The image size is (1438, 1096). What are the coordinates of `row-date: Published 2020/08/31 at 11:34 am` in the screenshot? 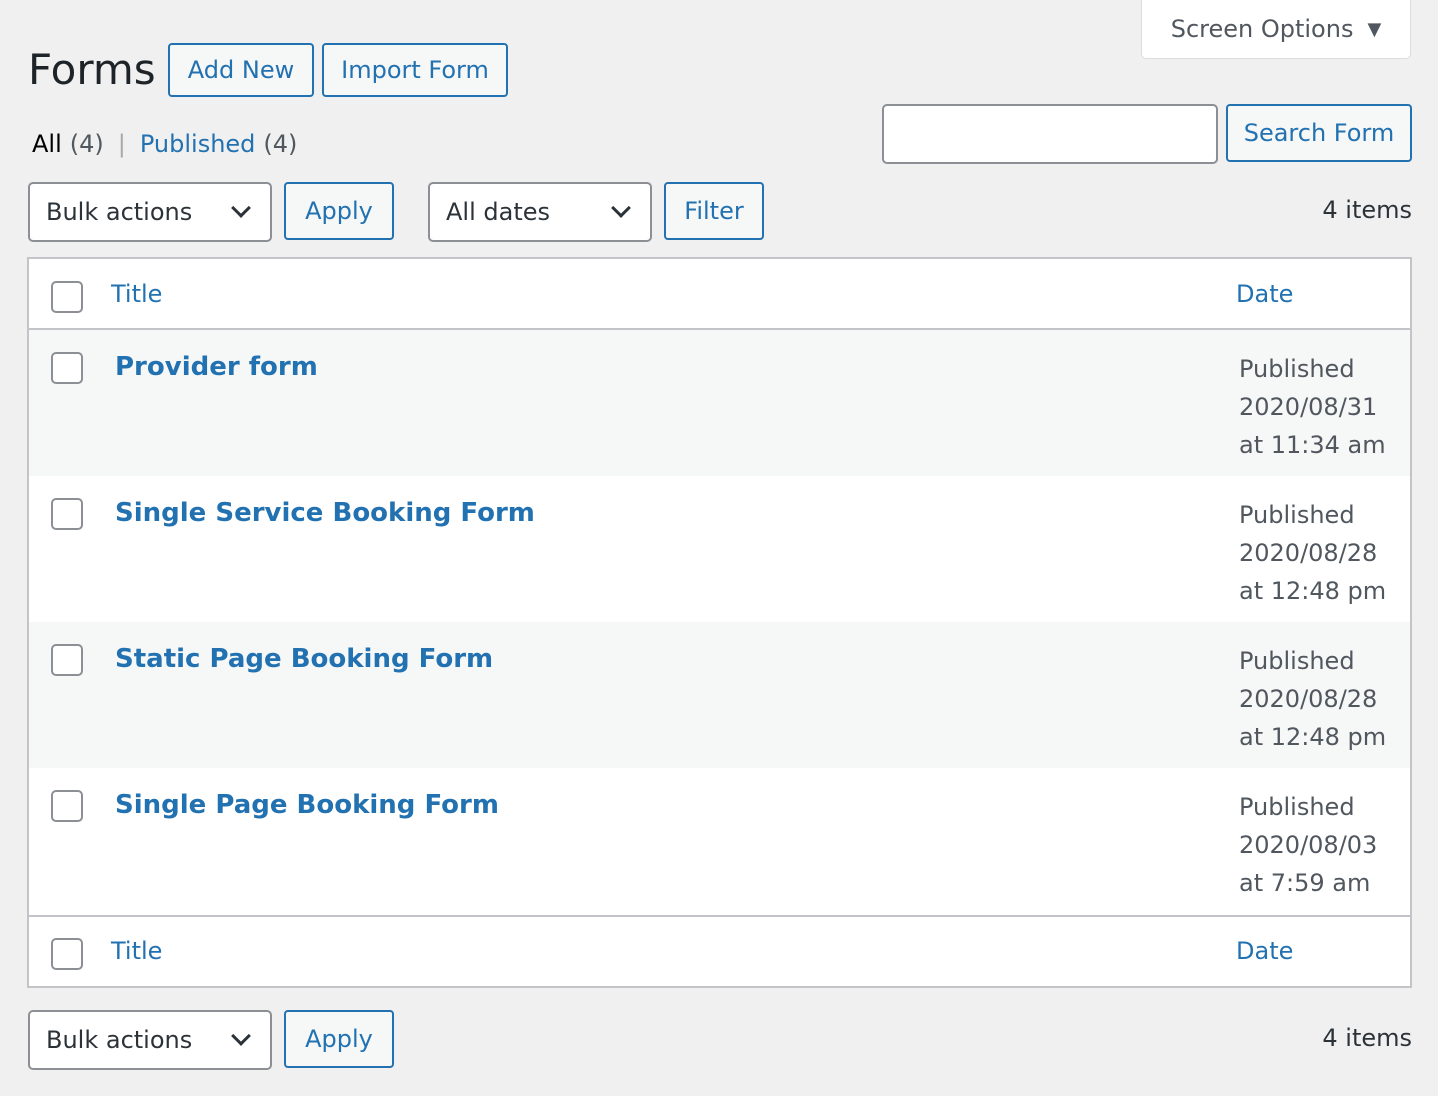 It's located at (1312, 407).